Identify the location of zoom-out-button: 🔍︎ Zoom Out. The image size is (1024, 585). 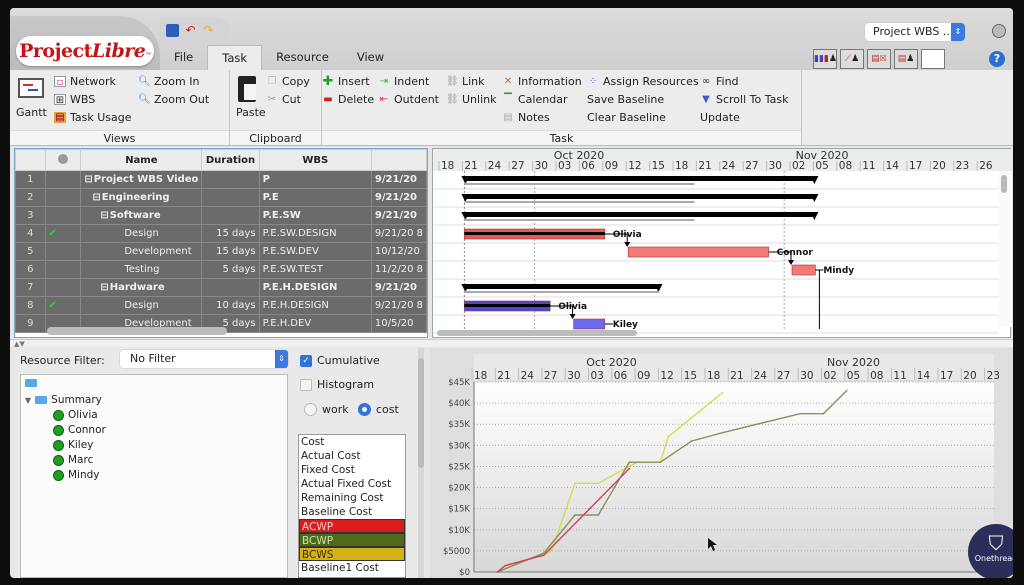
(173, 99).